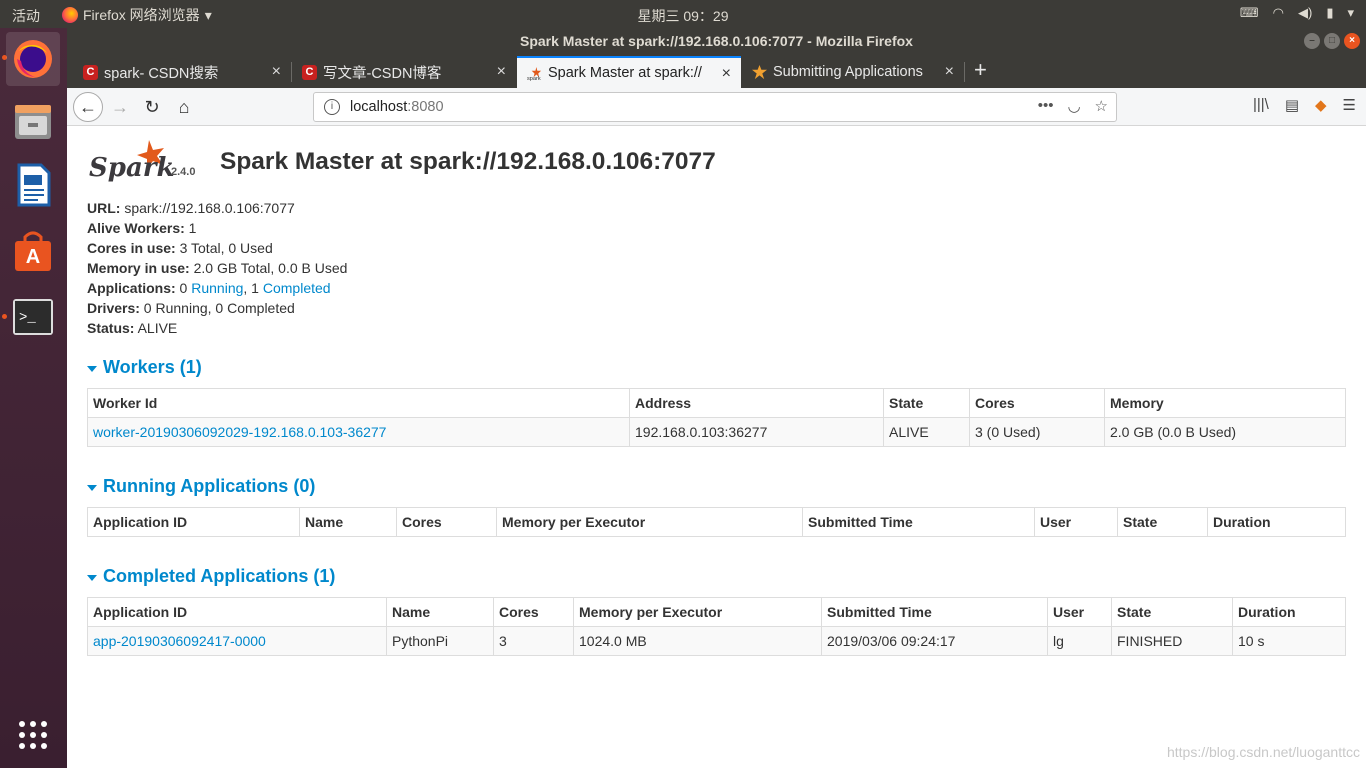 The image size is (1366, 768). What do you see at coordinates (1332, 41) in the screenshot?
I see `maximize-icon: □` at bounding box center [1332, 41].